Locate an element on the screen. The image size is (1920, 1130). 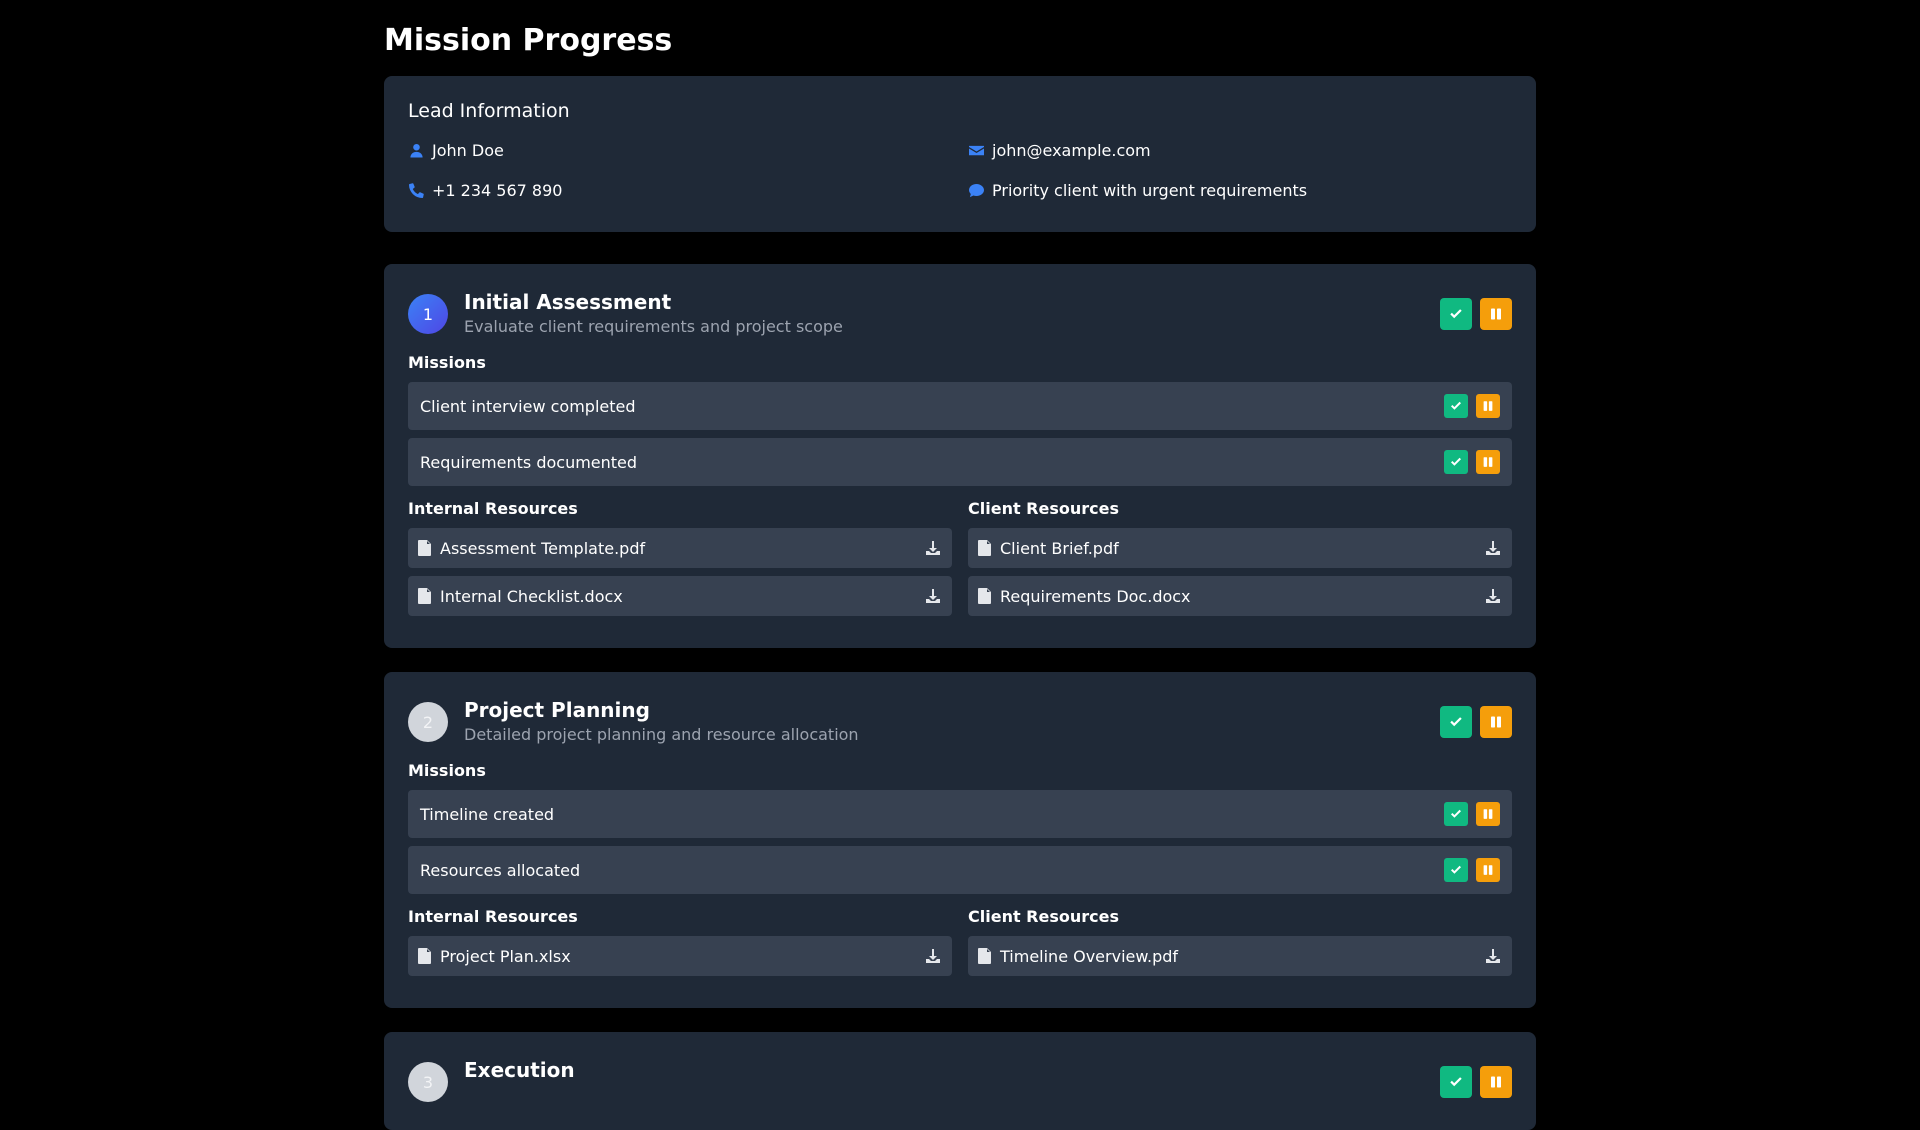
lead-name: John Doe is located at coordinates (688, 150).